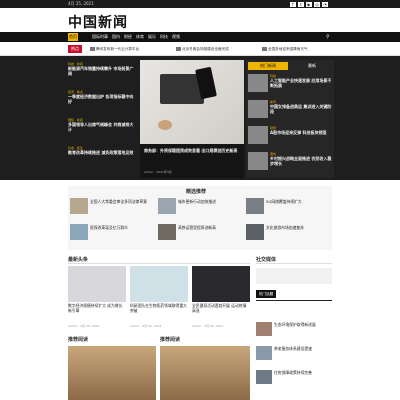 Image resolution: width=400 pixels, height=400 pixels. What do you see at coordinates (303, 325) in the screenshot?
I see `item-title: 生态环境保护取得新进展` at bounding box center [303, 325].